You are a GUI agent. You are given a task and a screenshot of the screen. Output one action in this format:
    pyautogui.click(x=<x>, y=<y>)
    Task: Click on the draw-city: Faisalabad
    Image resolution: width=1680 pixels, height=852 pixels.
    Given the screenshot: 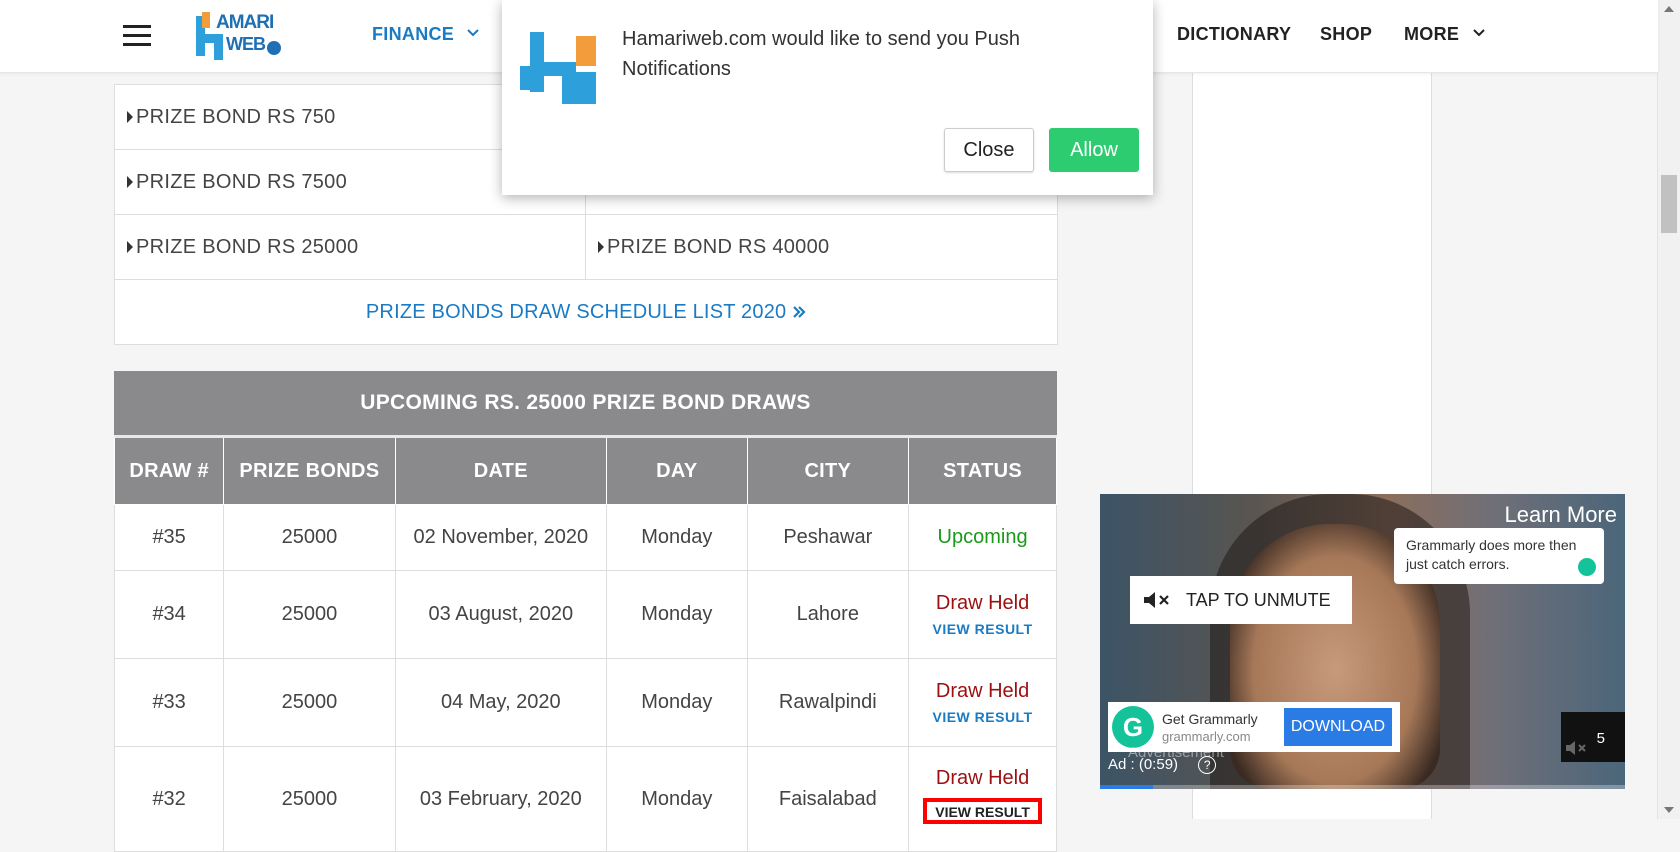 What is the action you would take?
    pyautogui.click(x=828, y=799)
    